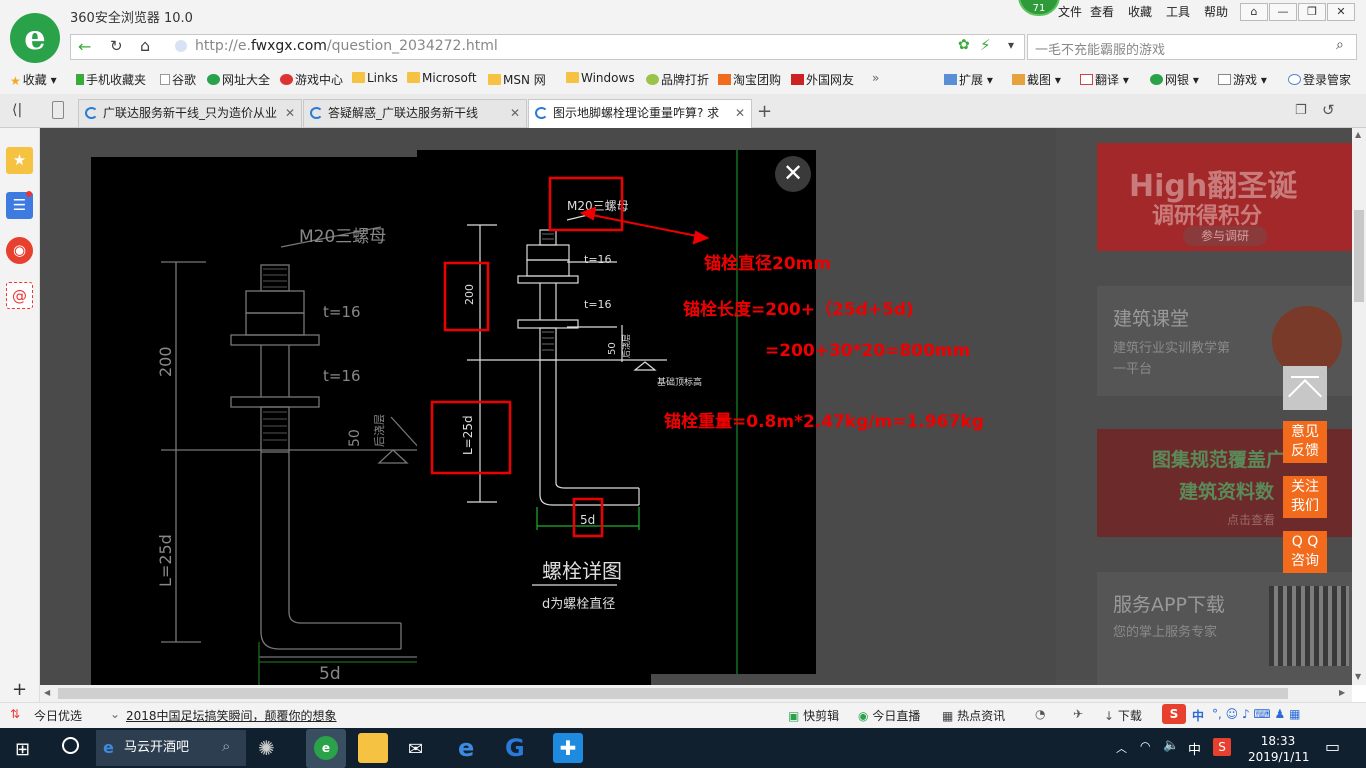 The width and height of the screenshot is (1366, 768). Describe the element at coordinates (442, 78) in the screenshot. I see `bookmark-microsoft: Microsoft` at that location.